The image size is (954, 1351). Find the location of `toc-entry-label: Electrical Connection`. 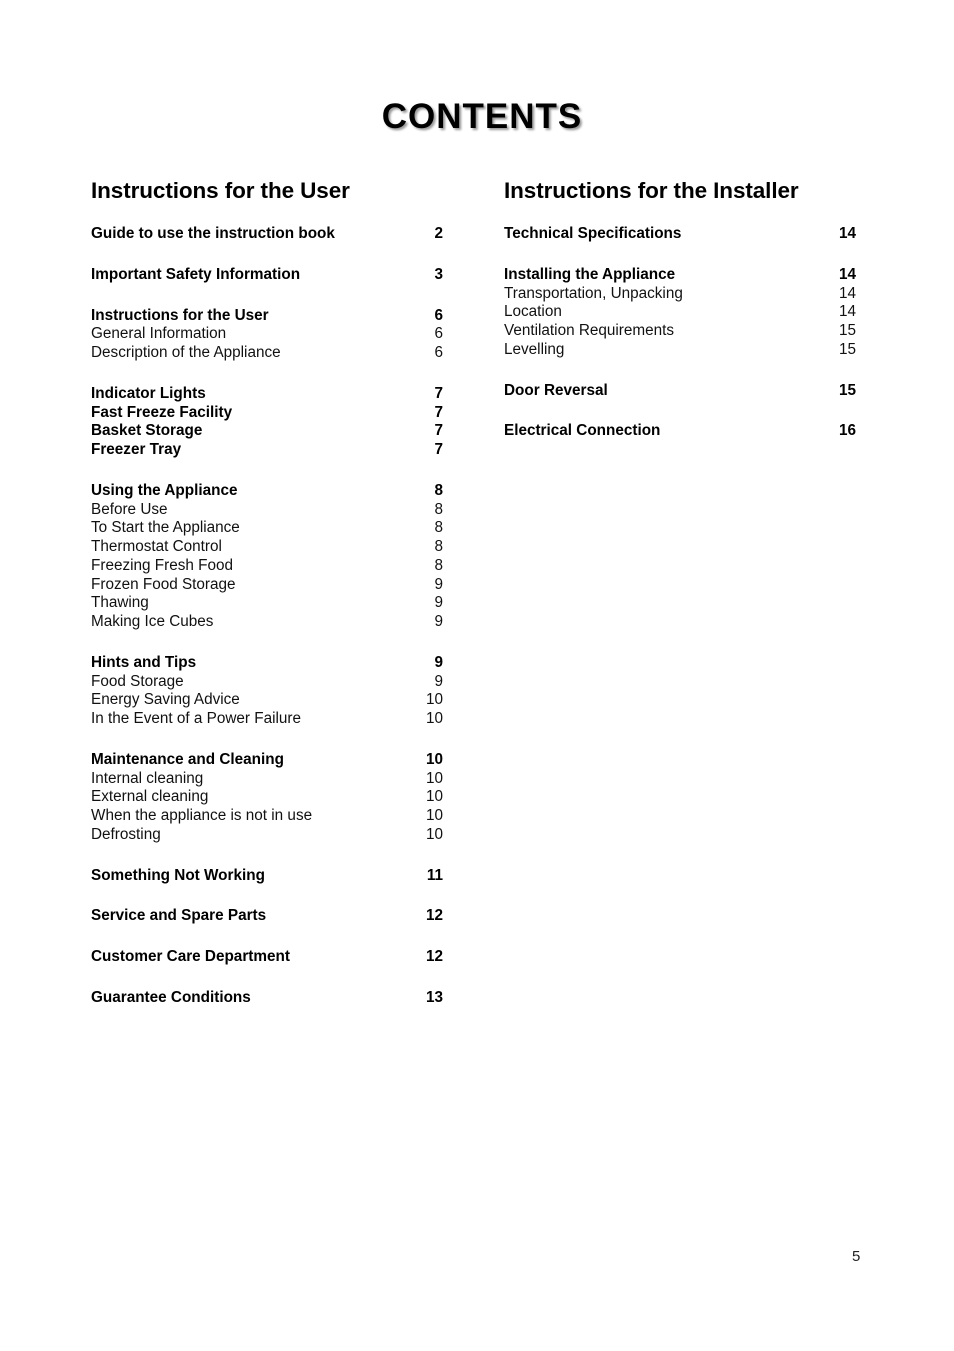

toc-entry-label: Electrical Connection is located at coordinates (582, 431).